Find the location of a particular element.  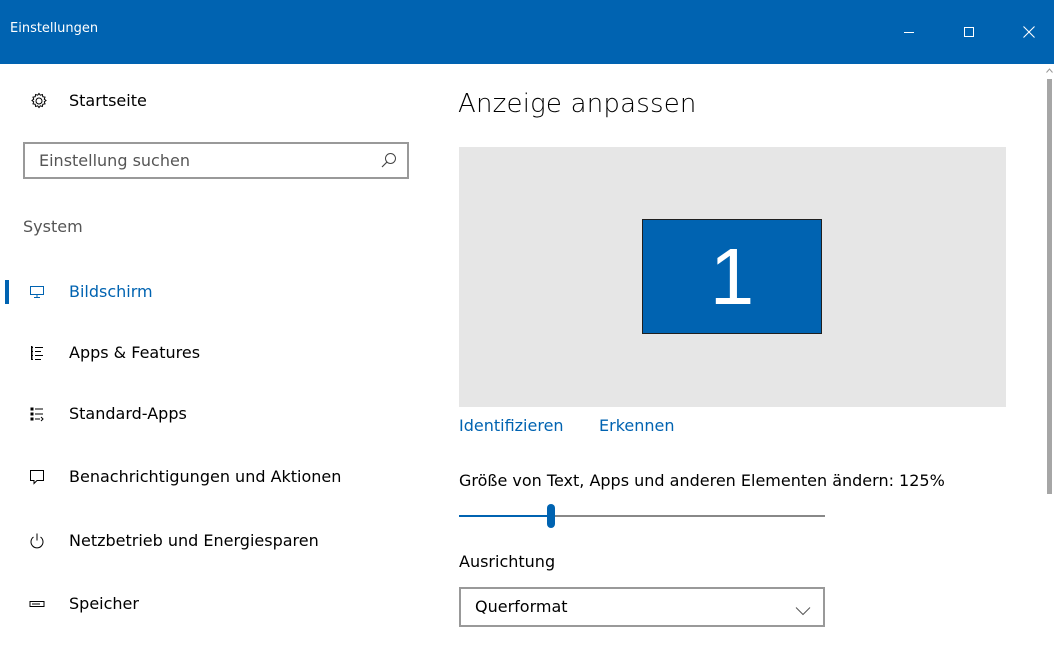

display-number: 1 is located at coordinates (732, 276).